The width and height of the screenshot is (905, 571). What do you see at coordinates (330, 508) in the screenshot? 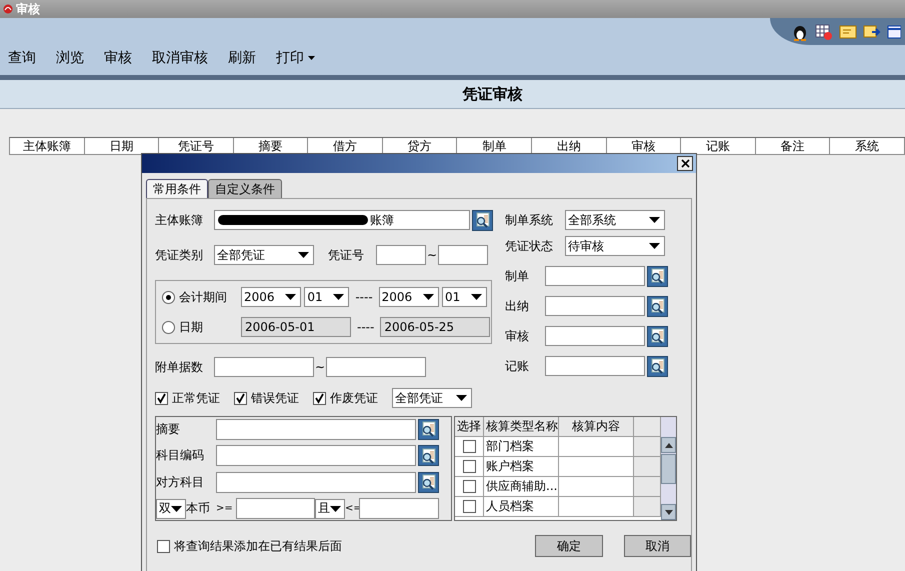
I see `dropdown: 且` at bounding box center [330, 508].